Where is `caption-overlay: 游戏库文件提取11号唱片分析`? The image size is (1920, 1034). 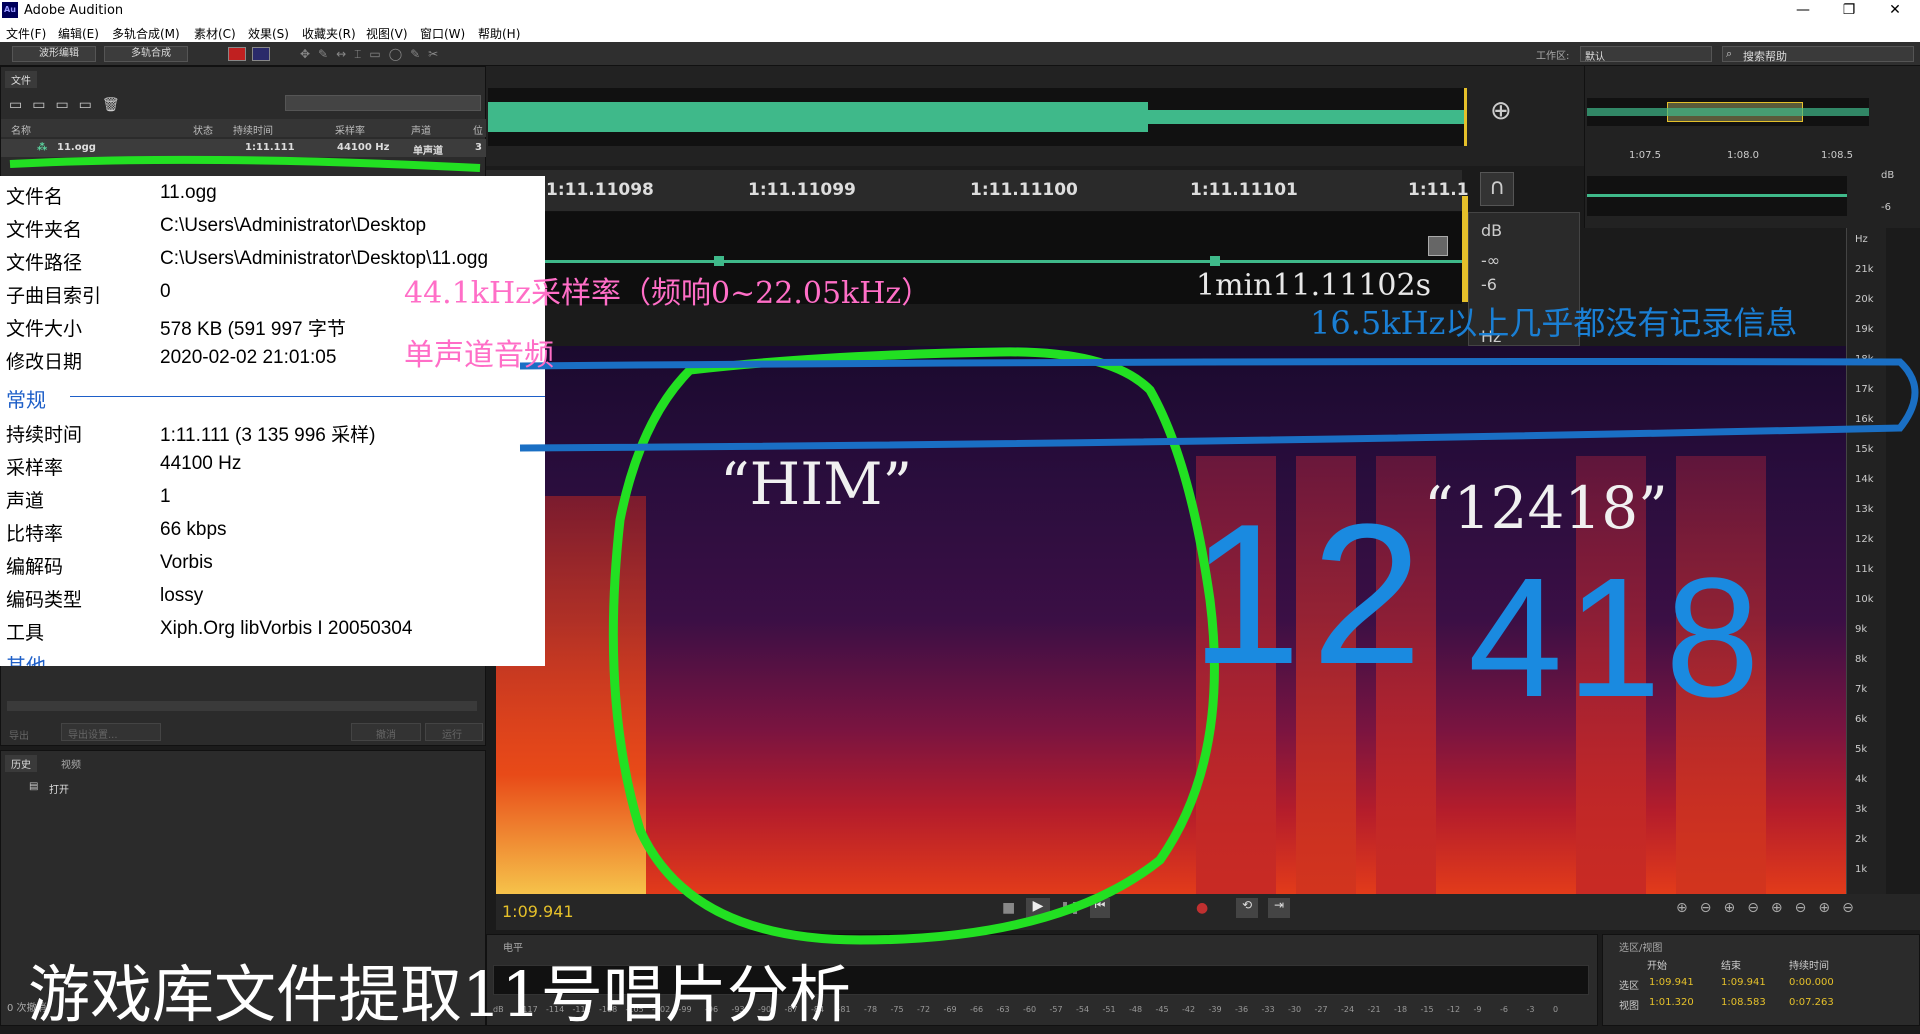
caption-overlay: 游戏库文件提取11号唱片分析 is located at coordinates (439, 994).